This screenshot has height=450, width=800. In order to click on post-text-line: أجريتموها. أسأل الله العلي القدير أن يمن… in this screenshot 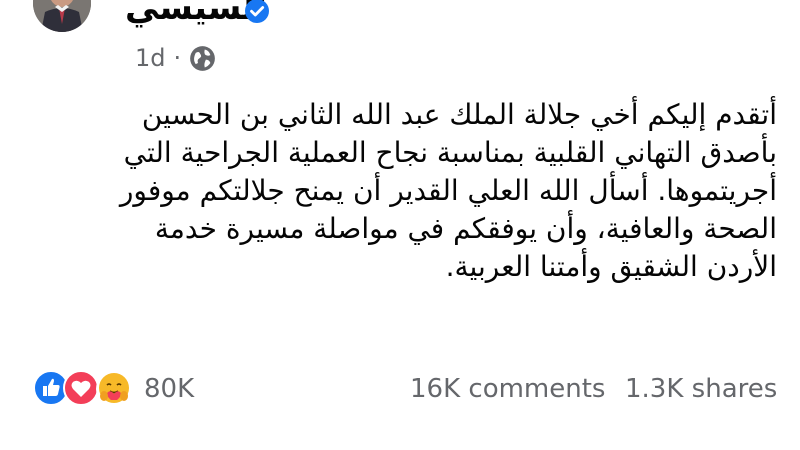, I will do `click(448, 190)`.